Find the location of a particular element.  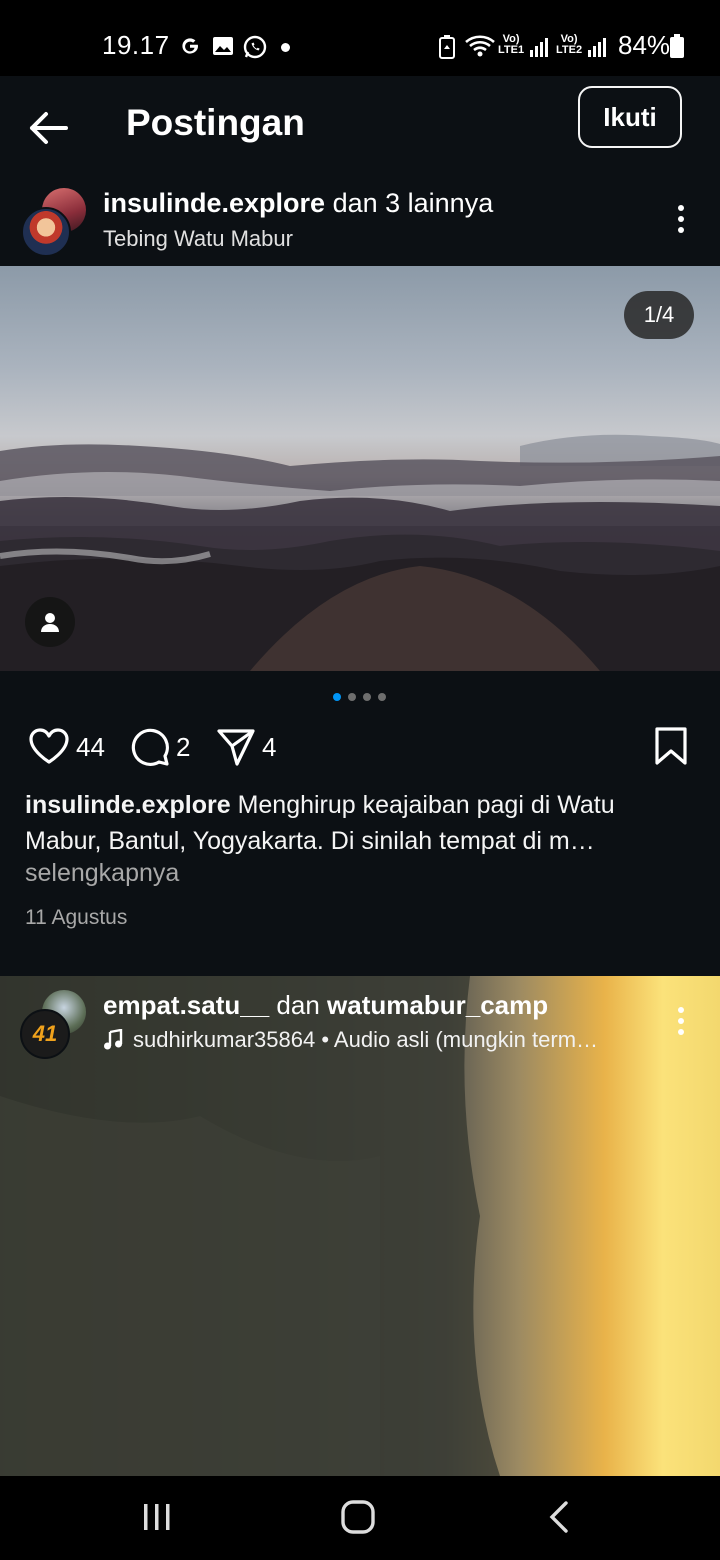

bookmark-icon is located at coordinates (671, 748).